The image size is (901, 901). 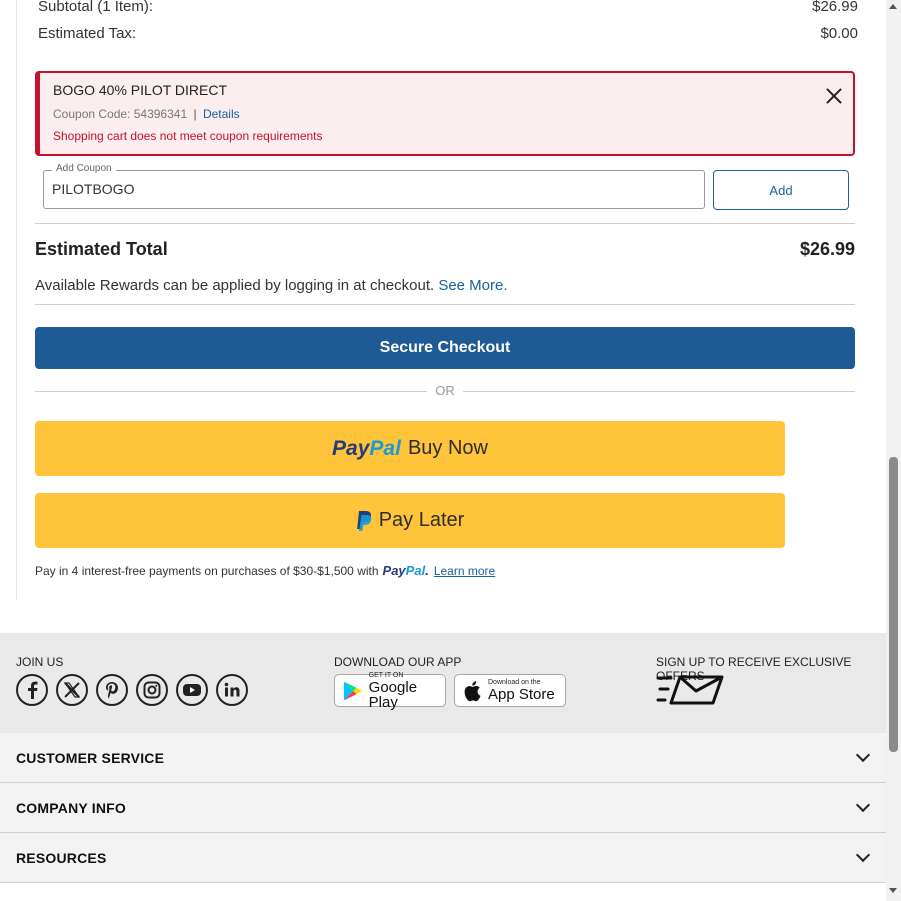 I want to click on paypal-buy-now-button: PayPal Buy Now, so click(x=410, y=448).